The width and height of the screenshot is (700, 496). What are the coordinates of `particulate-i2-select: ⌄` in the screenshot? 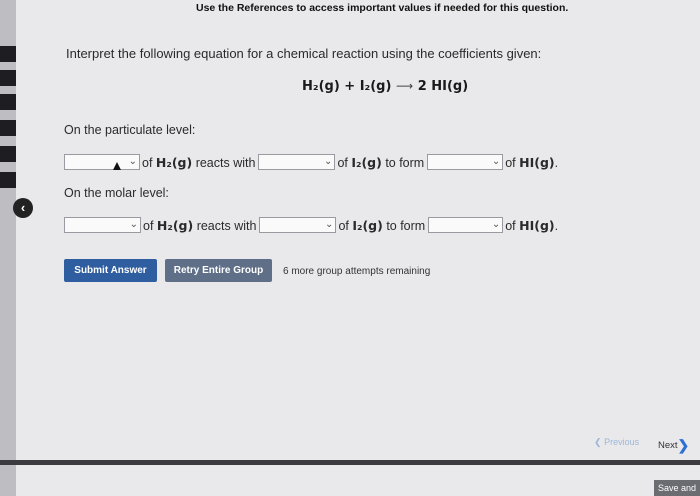 It's located at (297, 162).